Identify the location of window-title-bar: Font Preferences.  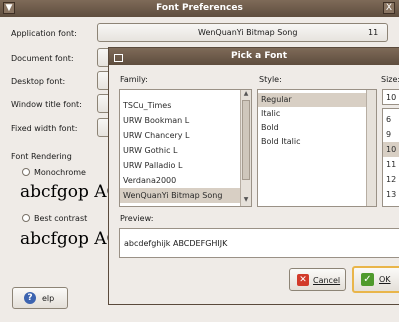
(199, 8).